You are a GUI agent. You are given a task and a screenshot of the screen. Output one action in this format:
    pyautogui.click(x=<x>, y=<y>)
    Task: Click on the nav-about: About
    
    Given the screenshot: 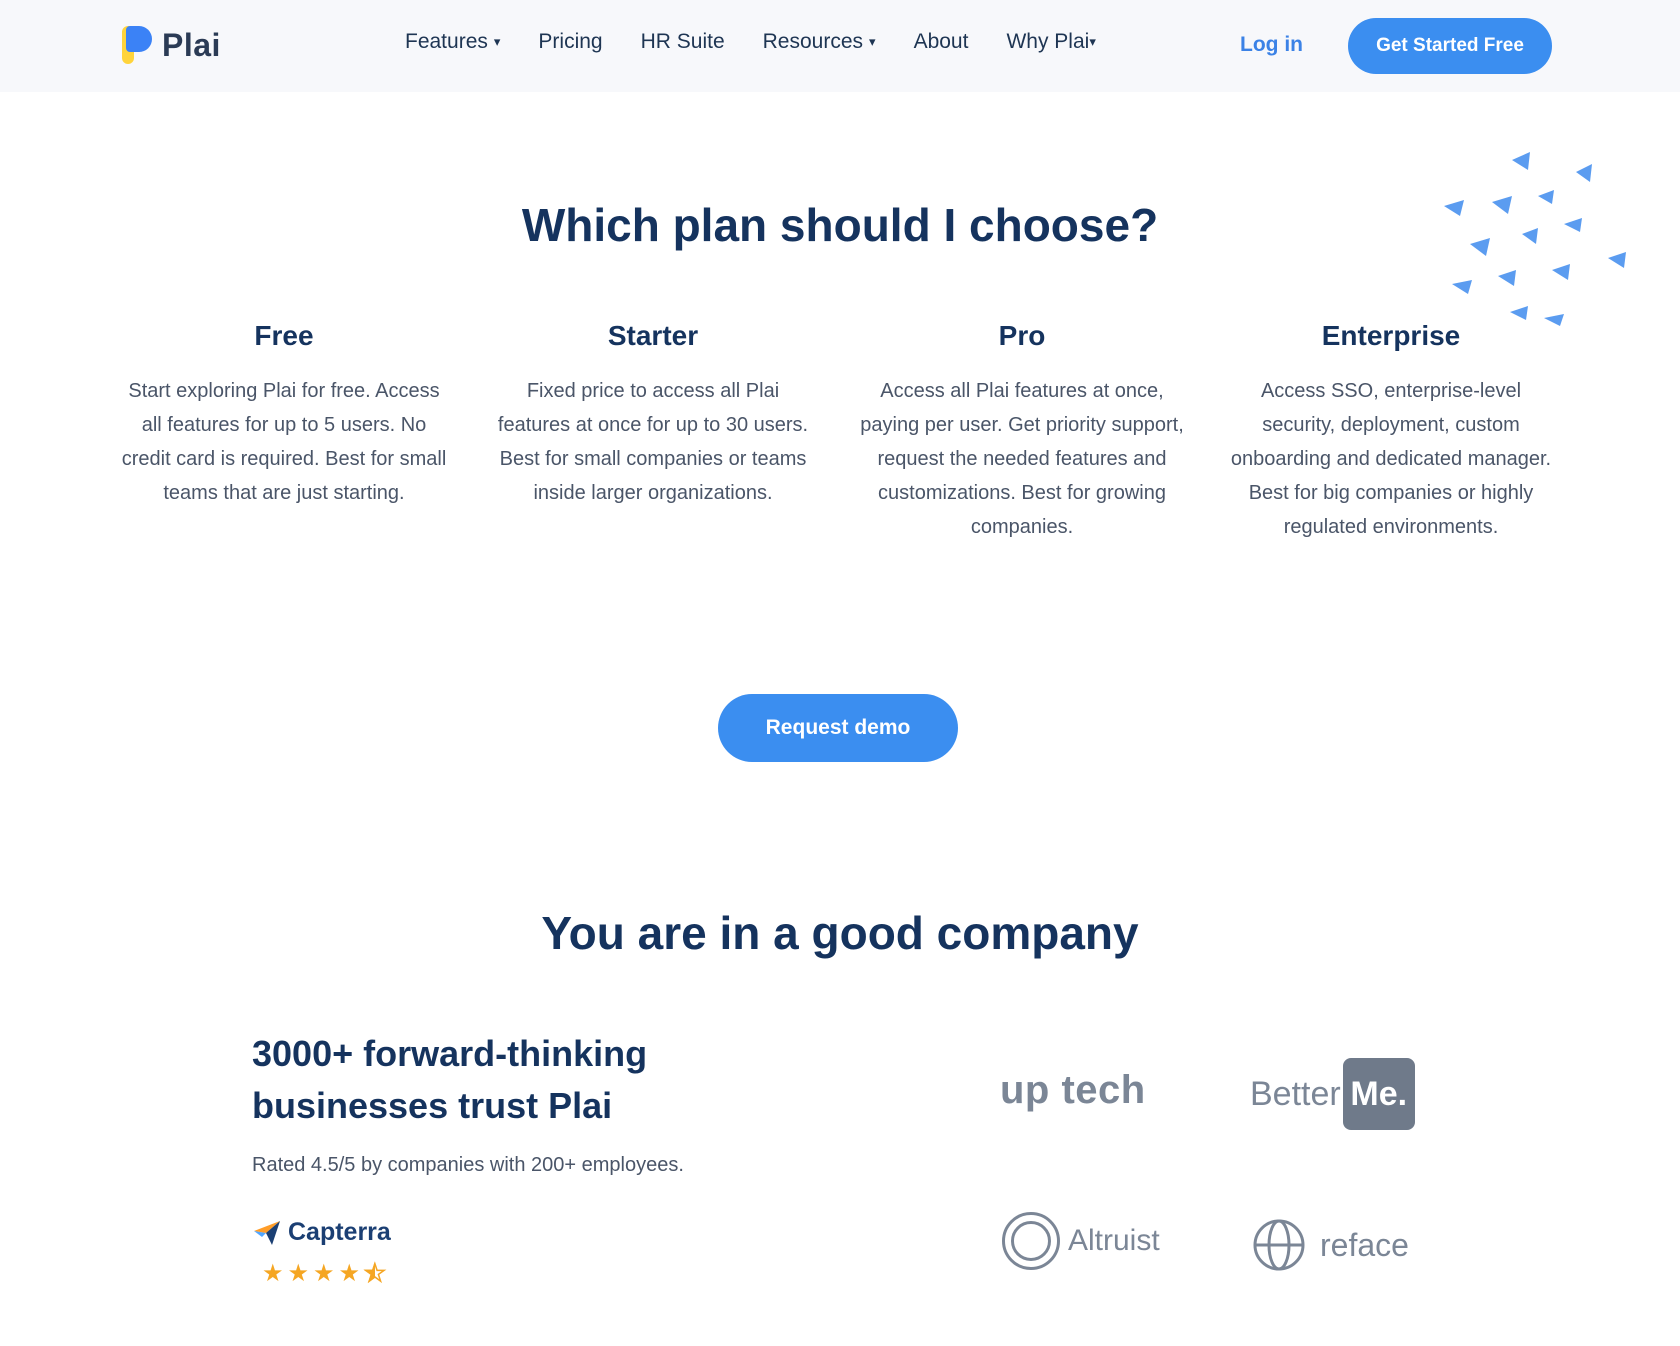 What is the action you would take?
    pyautogui.click(x=941, y=42)
    